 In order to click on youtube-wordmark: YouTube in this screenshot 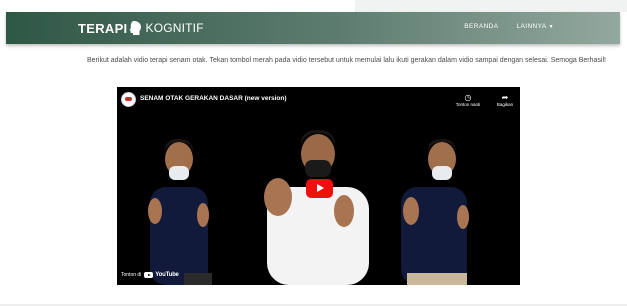, I will do `click(167, 275)`.